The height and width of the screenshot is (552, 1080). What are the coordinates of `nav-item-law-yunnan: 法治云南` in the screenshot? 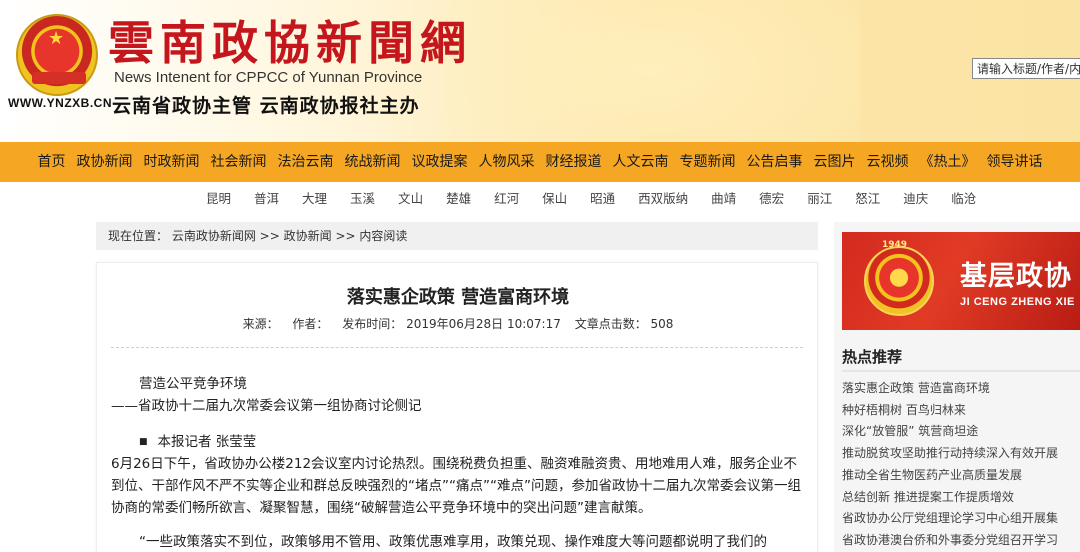 It's located at (305, 162).